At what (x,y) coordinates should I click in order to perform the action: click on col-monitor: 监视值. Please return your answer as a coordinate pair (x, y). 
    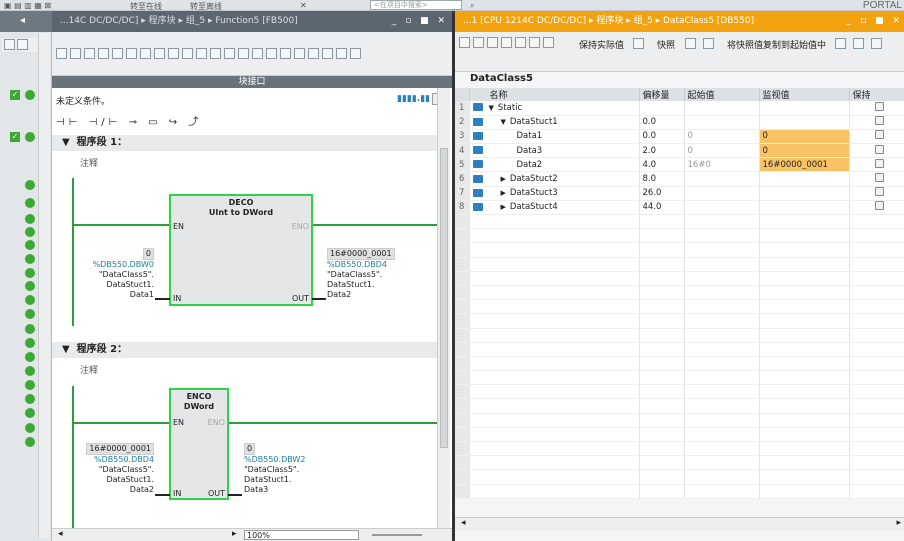
    Looking at the image, I should click on (804, 94).